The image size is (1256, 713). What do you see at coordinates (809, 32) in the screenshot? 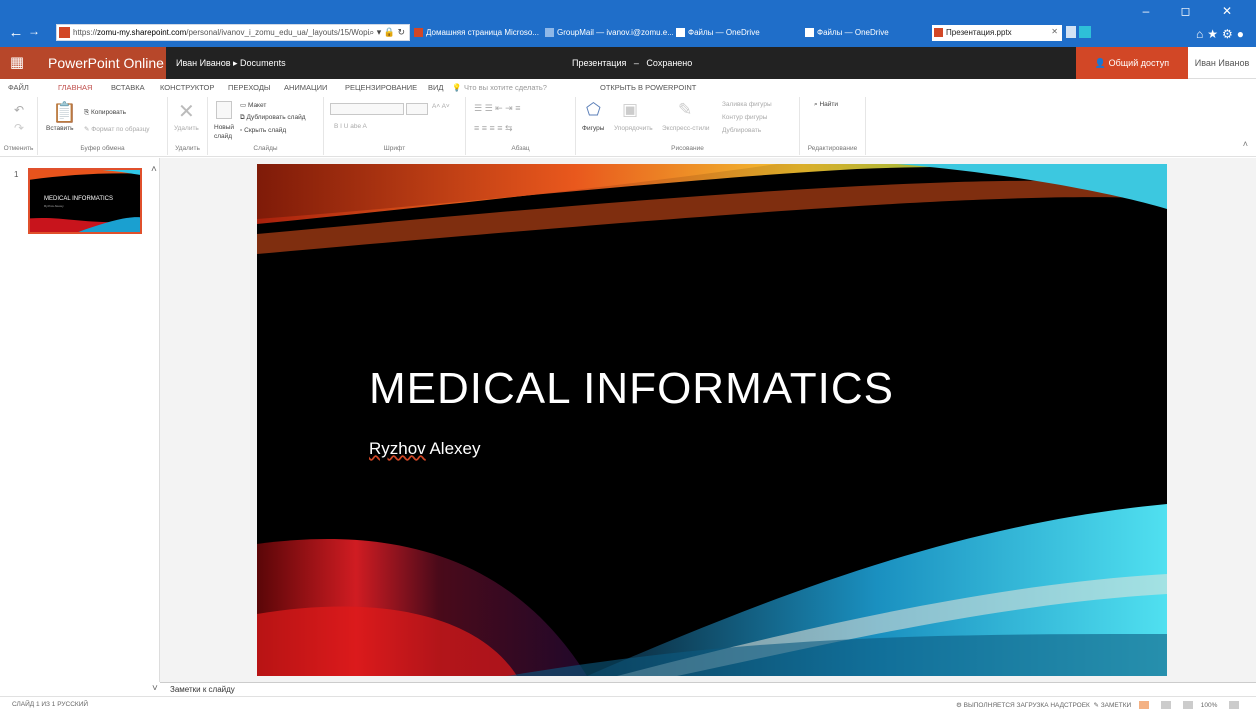
I see `onedrive-icon` at bounding box center [809, 32].